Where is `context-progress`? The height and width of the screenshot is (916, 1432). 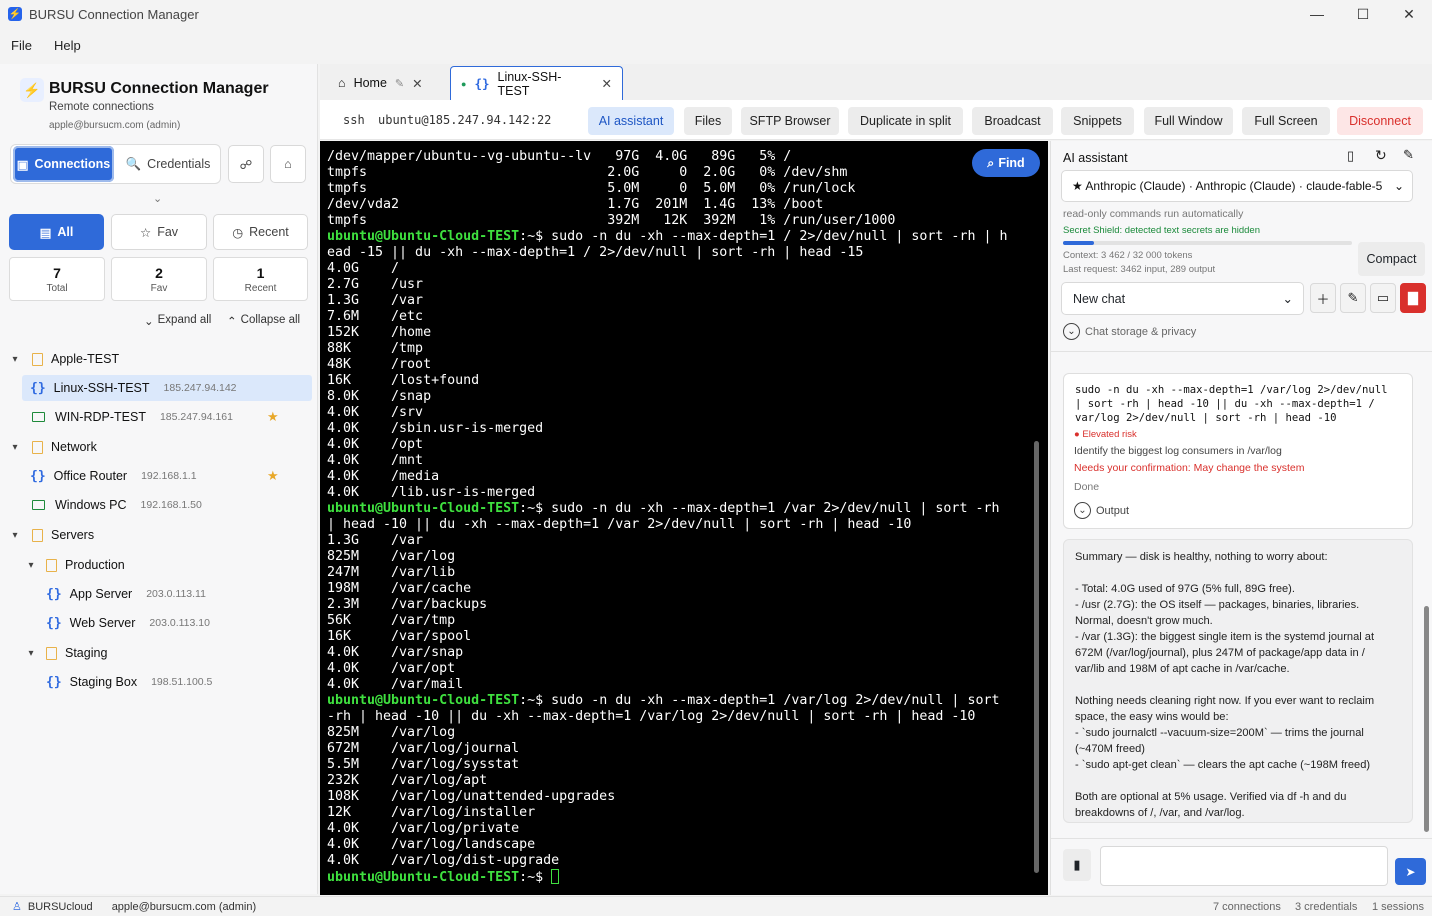 context-progress is located at coordinates (1207, 243).